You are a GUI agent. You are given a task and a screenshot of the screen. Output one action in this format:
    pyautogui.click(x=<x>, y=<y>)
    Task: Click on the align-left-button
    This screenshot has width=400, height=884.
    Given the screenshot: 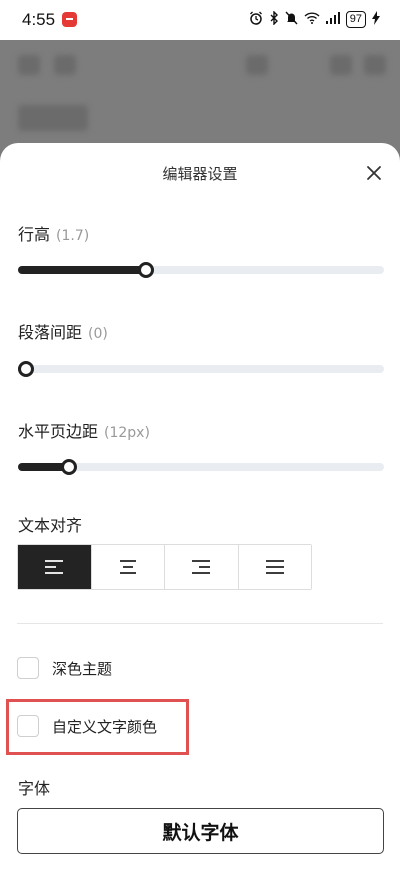 What is the action you would take?
    pyautogui.click(x=55, y=567)
    